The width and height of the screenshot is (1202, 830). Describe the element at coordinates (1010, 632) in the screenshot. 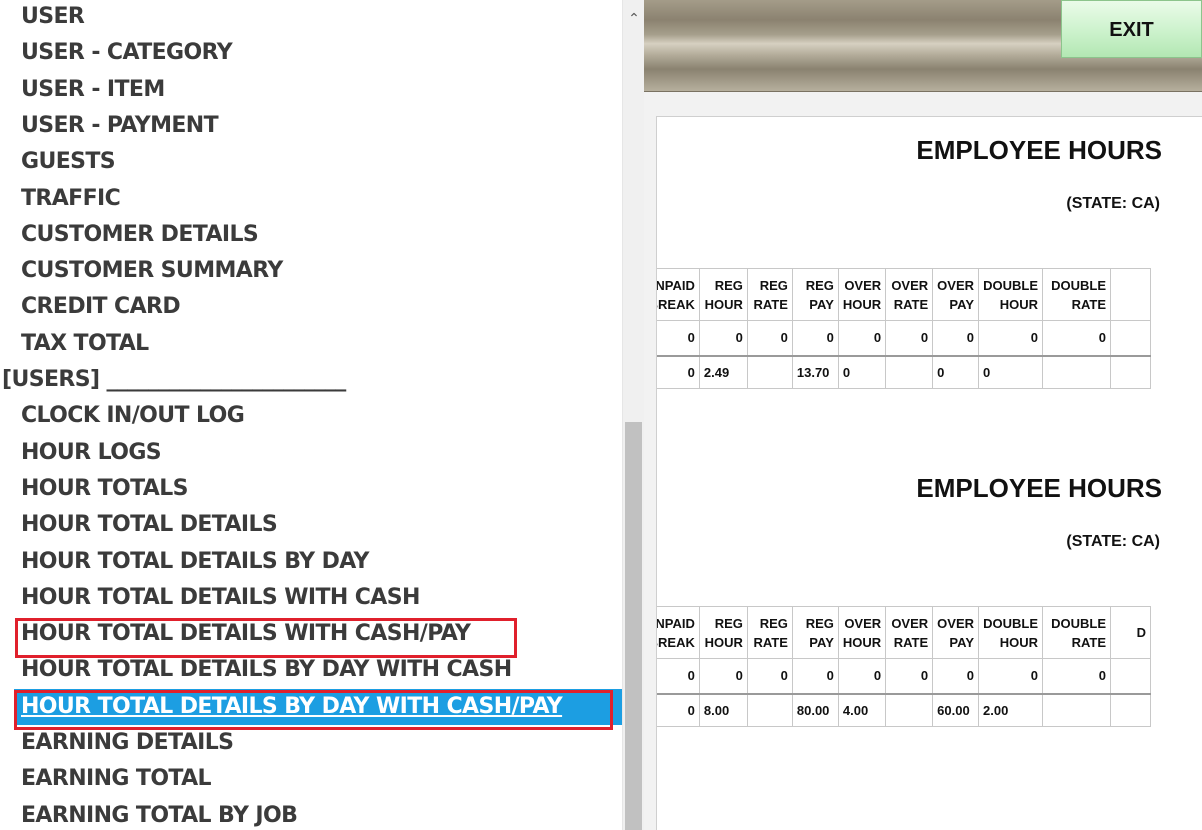

I see `column-header: DOUBLE HOUR` at that location.